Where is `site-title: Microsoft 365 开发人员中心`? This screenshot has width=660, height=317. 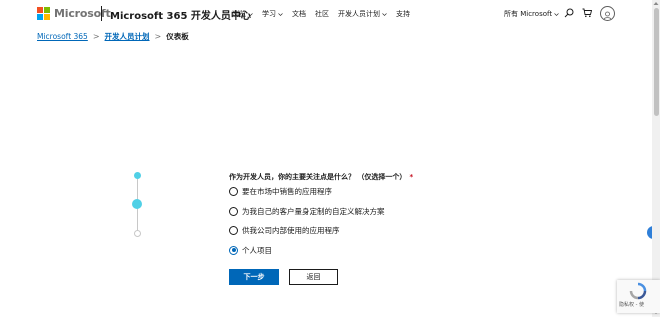 site-title: Microsoft 365 开发人员中心 is located at coordinates (180, 14).